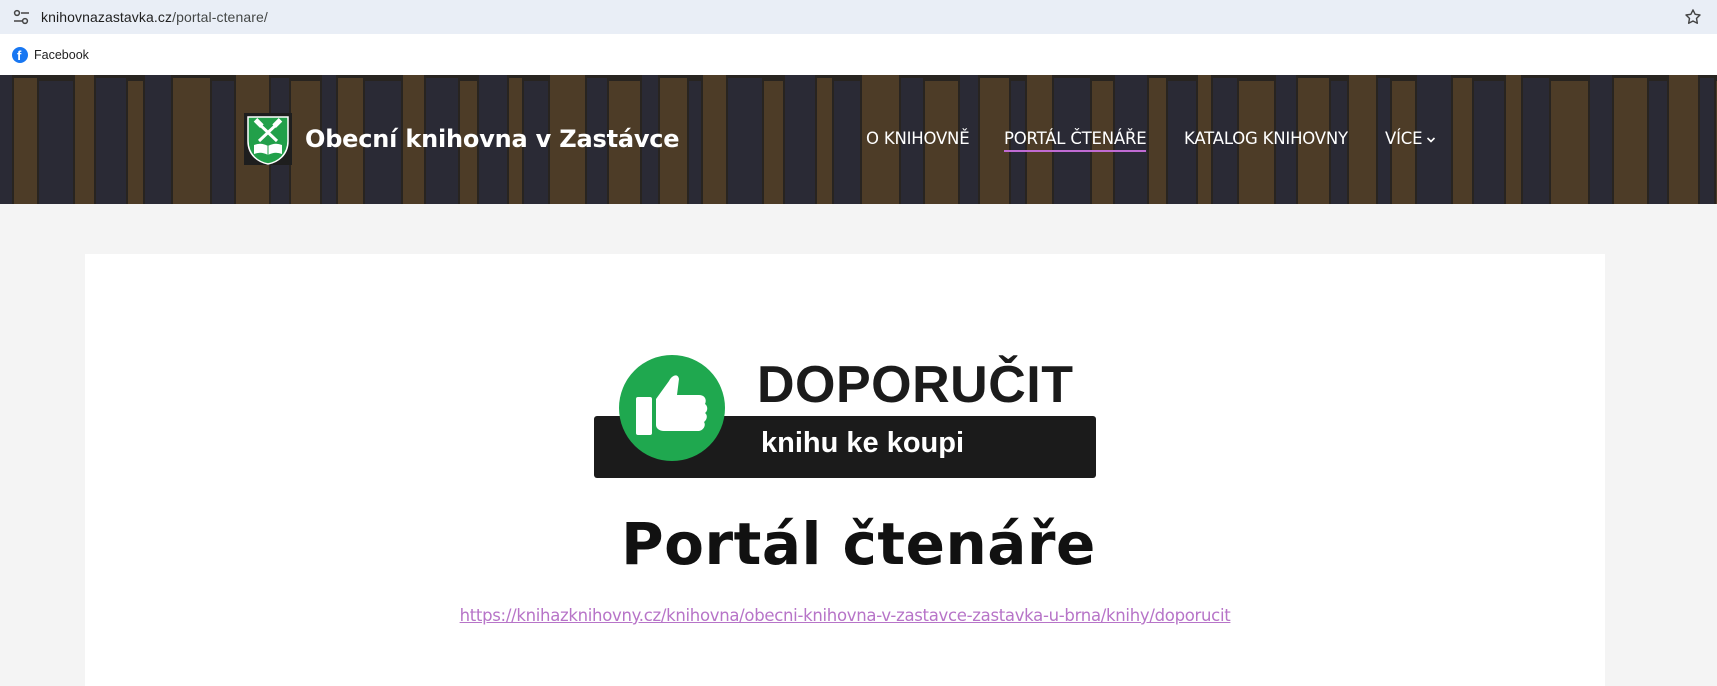 The width and height of the screenshot is (1717, 686). Describe the element at coordinates (107, 17) in the screenshot. I see `url-host: knihovnazastavka.cz` at that location.